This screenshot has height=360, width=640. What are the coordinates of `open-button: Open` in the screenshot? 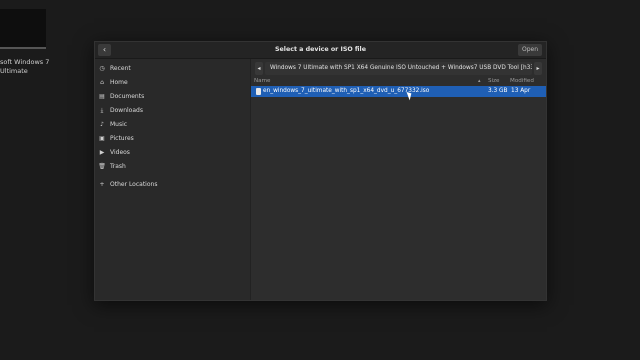 It's located at (530, 50).